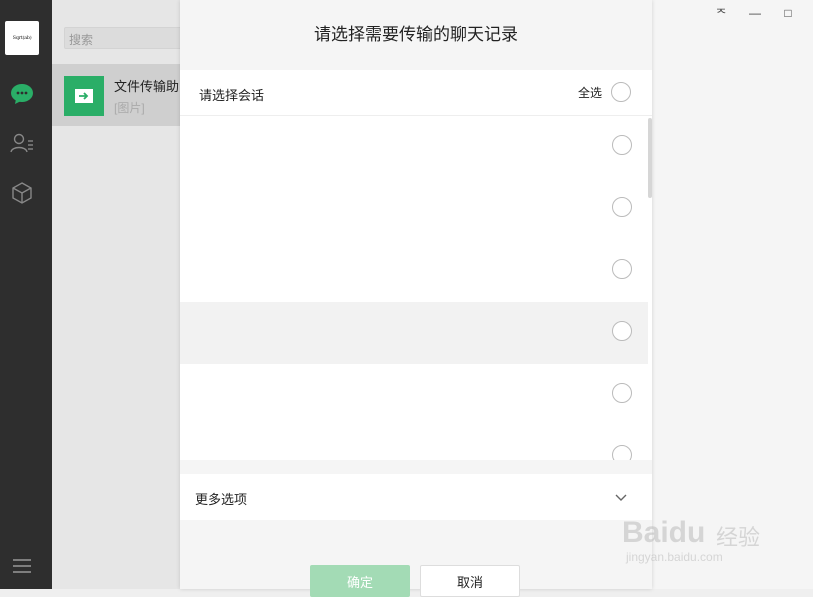 Image resolution: width=813 pixels, height=597 pixels. I want to click on confirm-button: 确定, so click(360, 581).